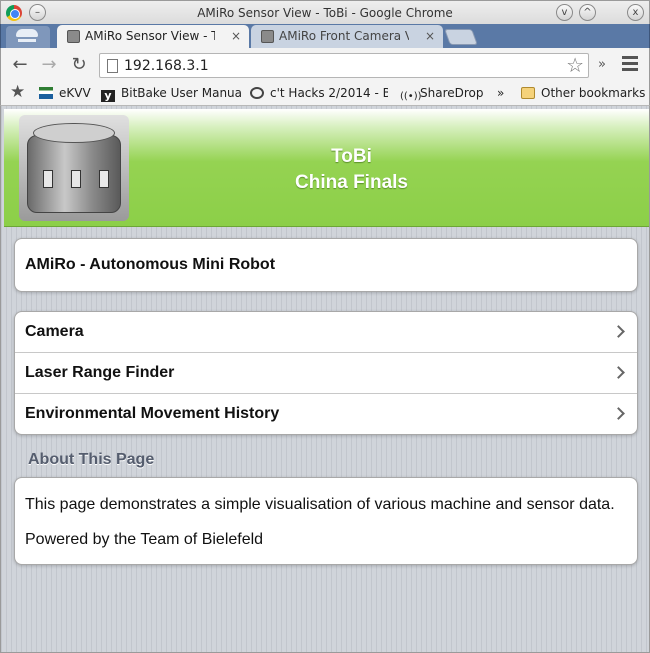 The image size is (650, 653). Describe the element at coordinates (66, 93) in the screenshot. I see `bookmark-ekvv: eKVV` at that location.